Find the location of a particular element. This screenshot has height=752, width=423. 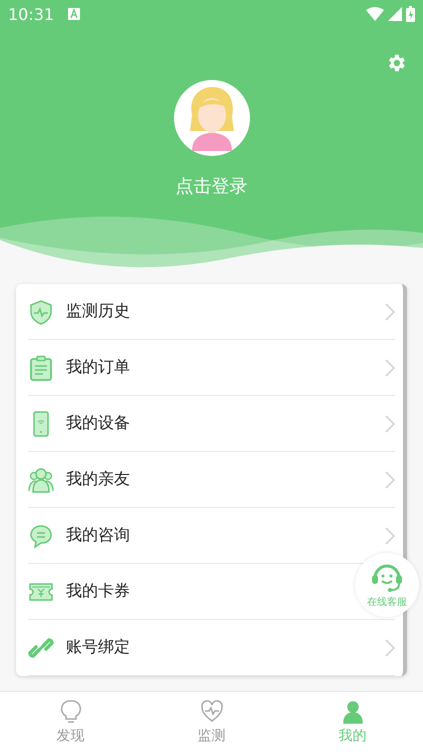

menu-item-label: 账号绑定 is located at coordinates (98, 647).